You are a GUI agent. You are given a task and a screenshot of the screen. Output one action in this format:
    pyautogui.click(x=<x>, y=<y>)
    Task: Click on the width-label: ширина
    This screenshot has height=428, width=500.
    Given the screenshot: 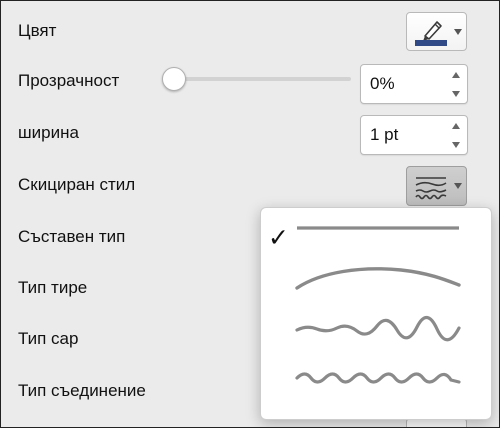 What is the action you would take?
    pyautogui.click(x=48, y=132)
    